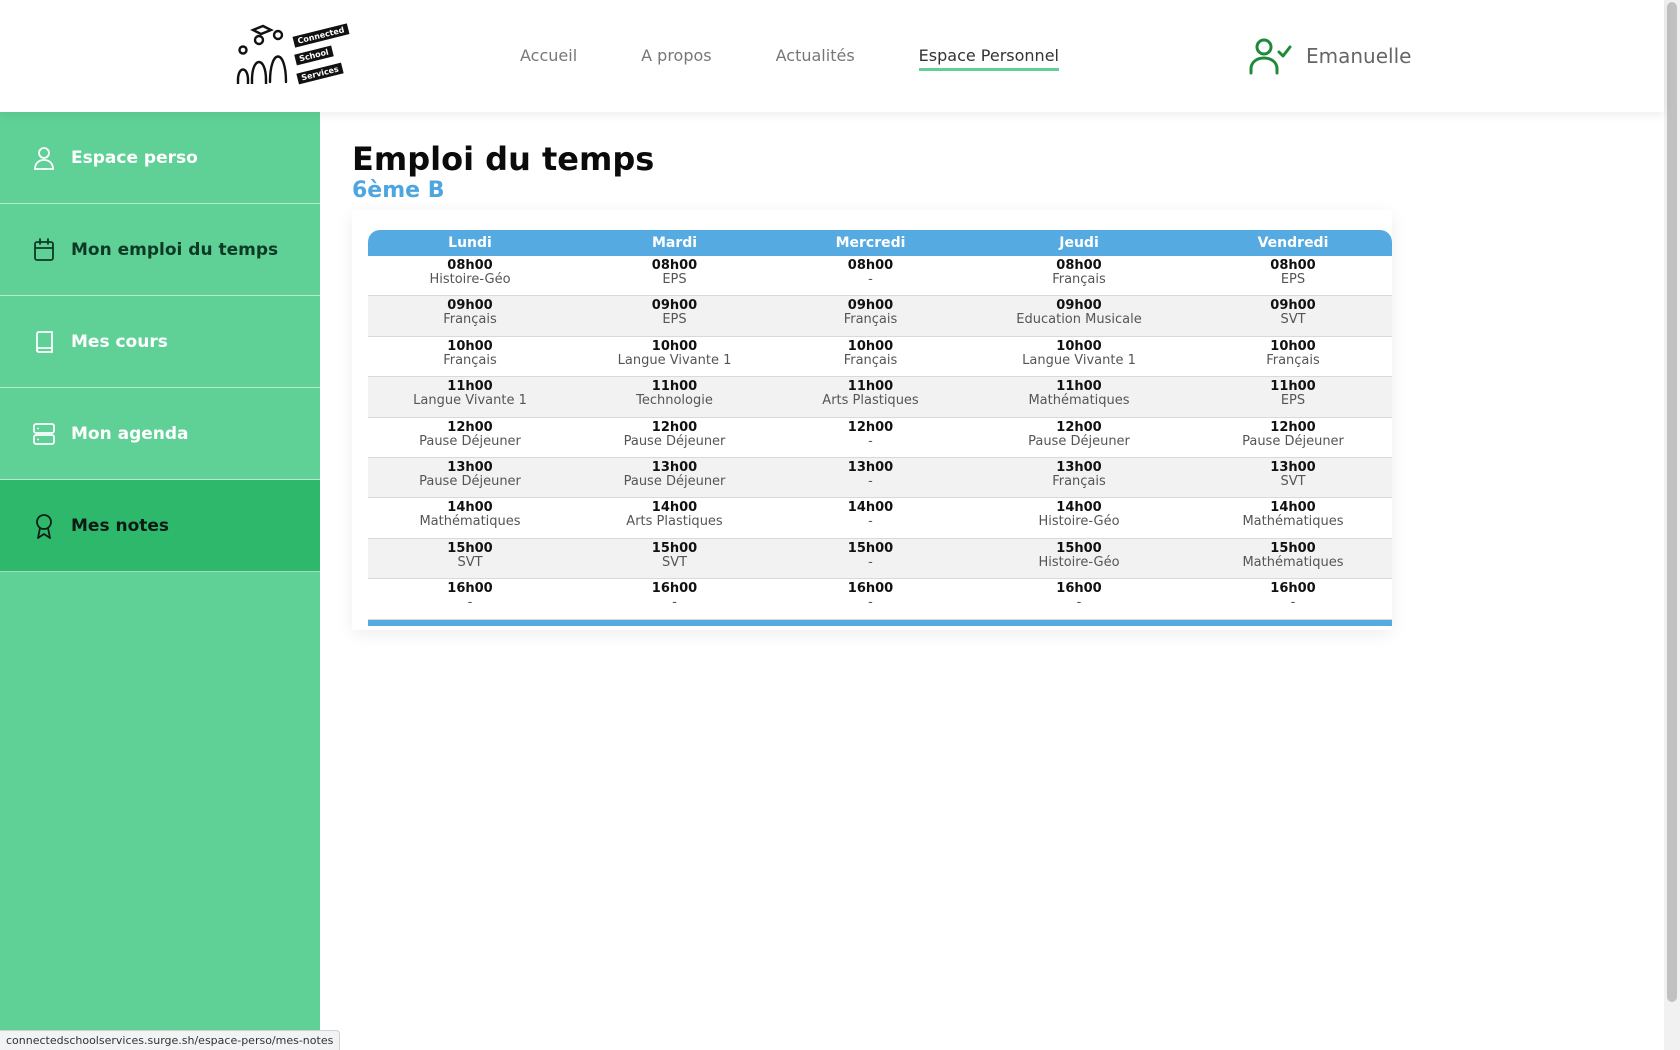  Describe the element at coordinates (676, 58) in the screenshot. I see `nav-a-propos: A propos` at that location.